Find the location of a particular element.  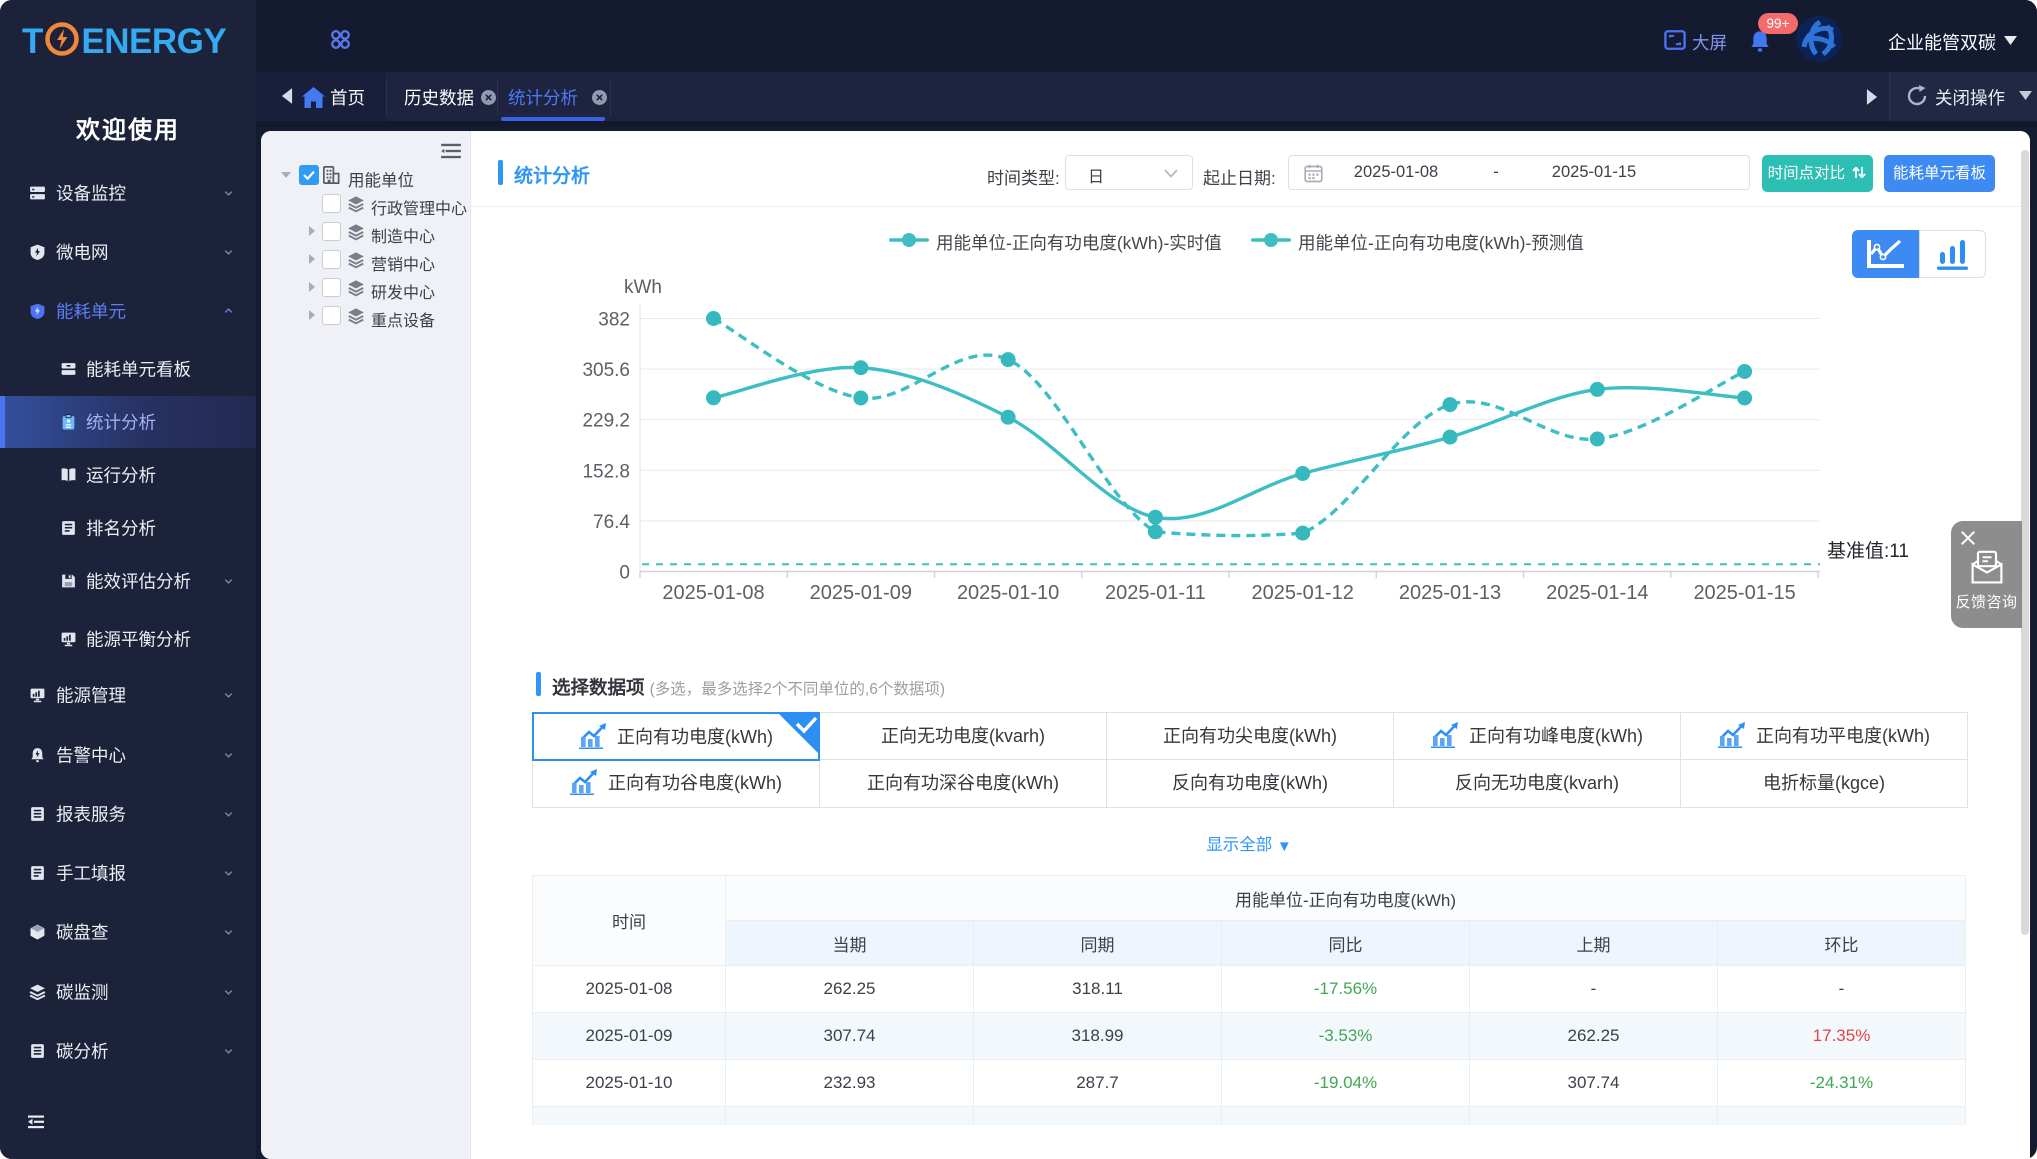

svg-text: 305.6 is located at coordinates (606, 370).